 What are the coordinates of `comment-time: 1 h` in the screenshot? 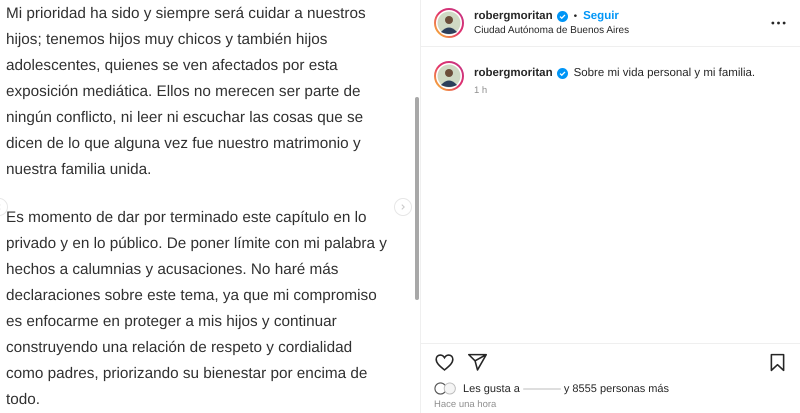 It's located at (481, 90).